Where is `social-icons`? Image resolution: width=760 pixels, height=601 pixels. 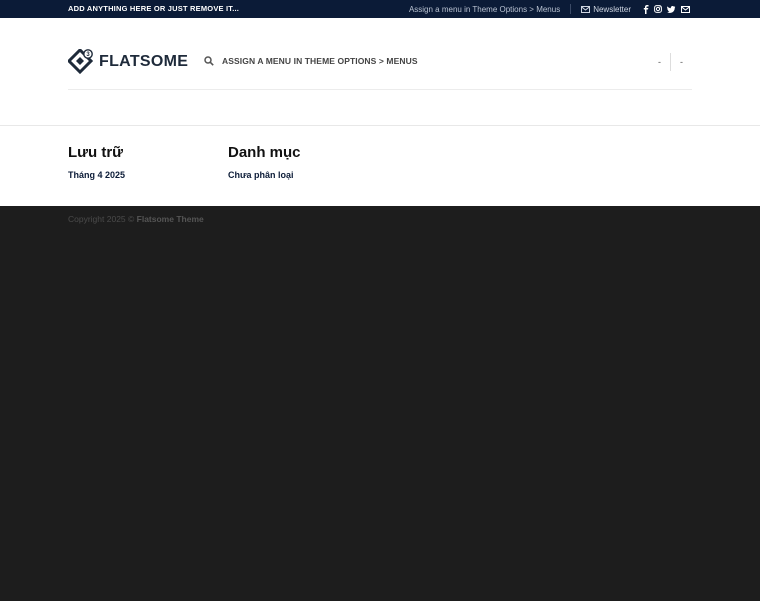
social-icons is located at coordinates (666, 9).